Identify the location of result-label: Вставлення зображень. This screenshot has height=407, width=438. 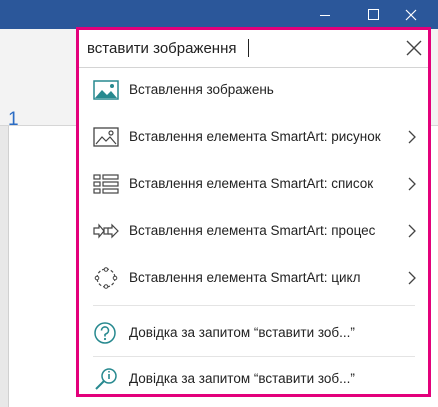
(201, 89).